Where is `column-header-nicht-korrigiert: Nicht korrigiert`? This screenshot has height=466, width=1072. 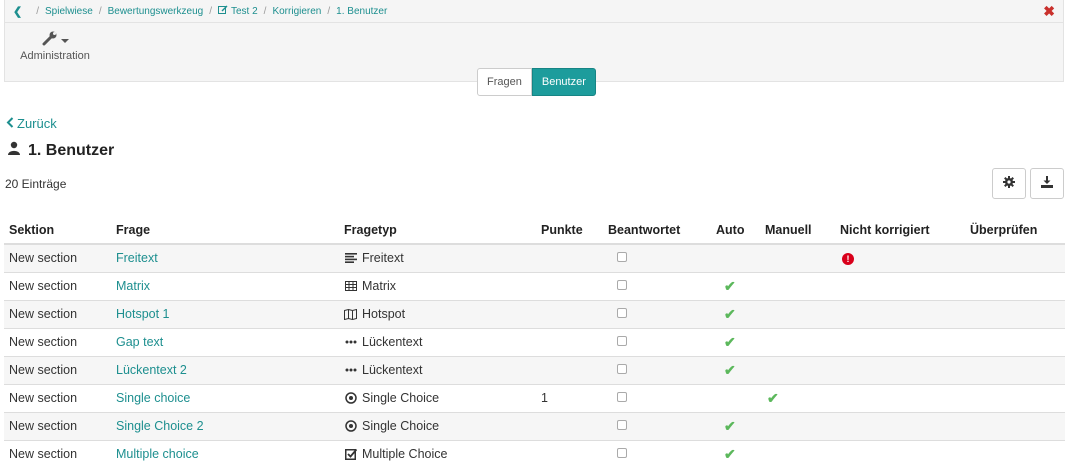
column-header-nicht-korrigiert: Nicht korrigiert is located at coordinates (900, 231).